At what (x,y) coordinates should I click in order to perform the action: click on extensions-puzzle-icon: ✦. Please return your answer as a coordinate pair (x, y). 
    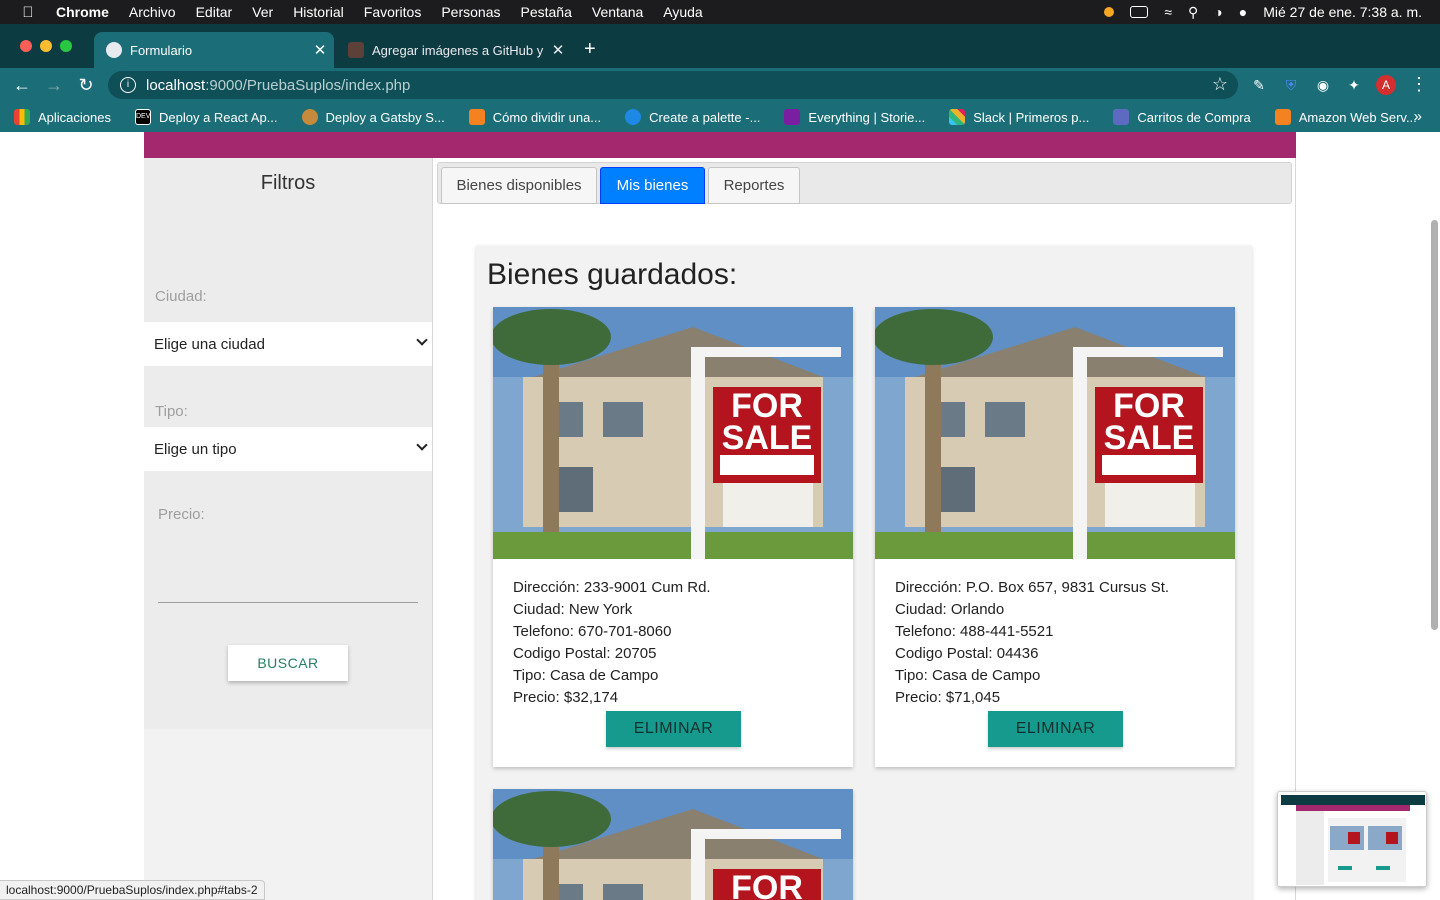
    Looking at the image, I should click on (1354, 85).